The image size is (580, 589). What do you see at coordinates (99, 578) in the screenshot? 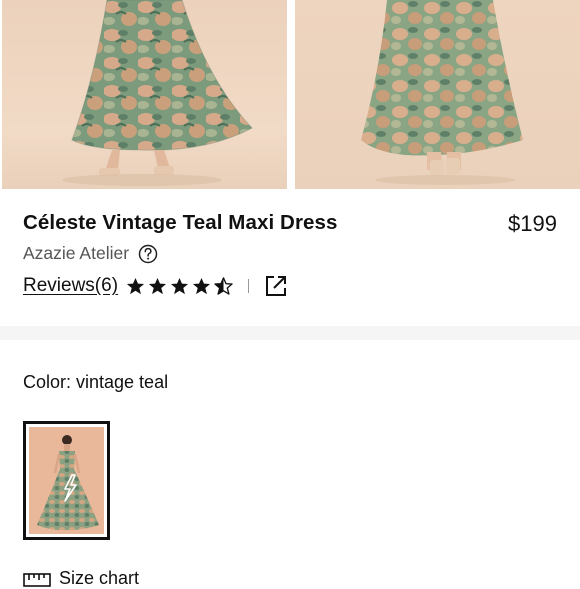
I see `size-chart-label: Size chart` at bounding box center [99, 578].